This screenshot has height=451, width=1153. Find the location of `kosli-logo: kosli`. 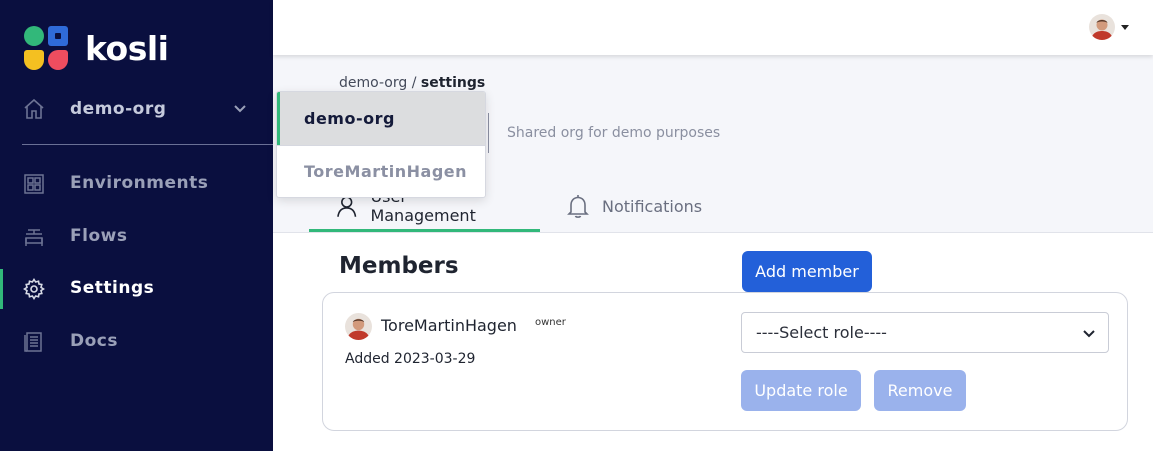

kosli-logo: kosli is located at coordinates (96, 48).